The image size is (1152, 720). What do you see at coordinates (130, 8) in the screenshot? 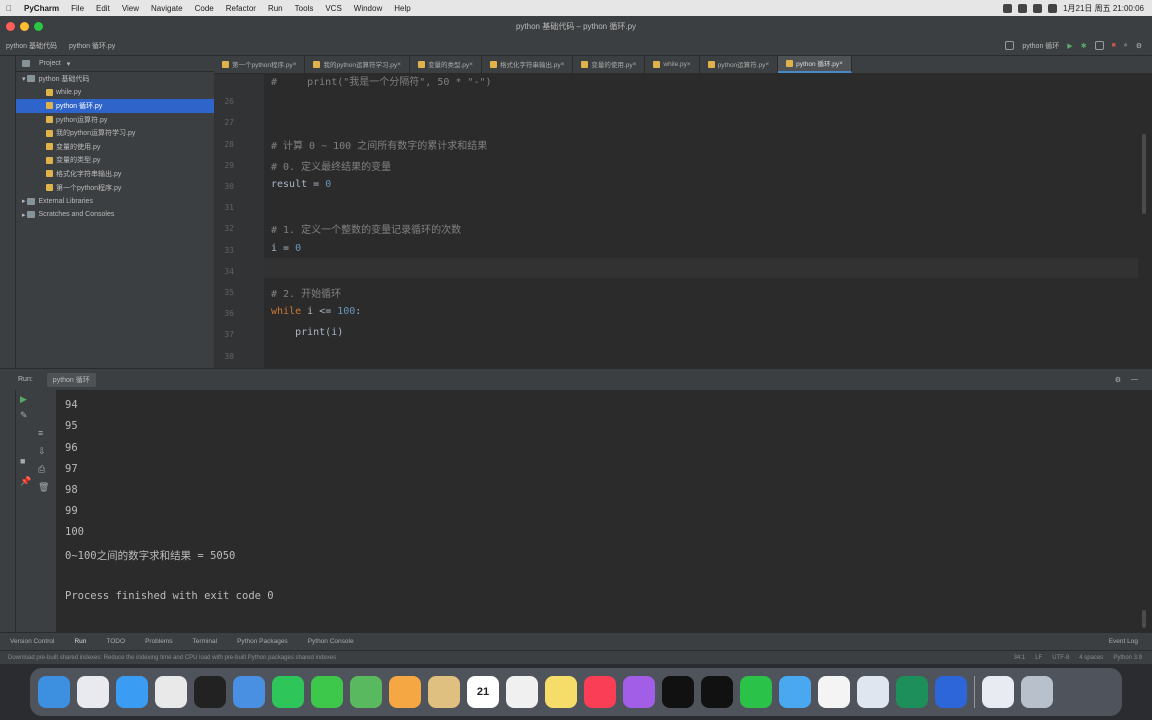
I see `menu-item-view: View` at bounding box center [130, 8].